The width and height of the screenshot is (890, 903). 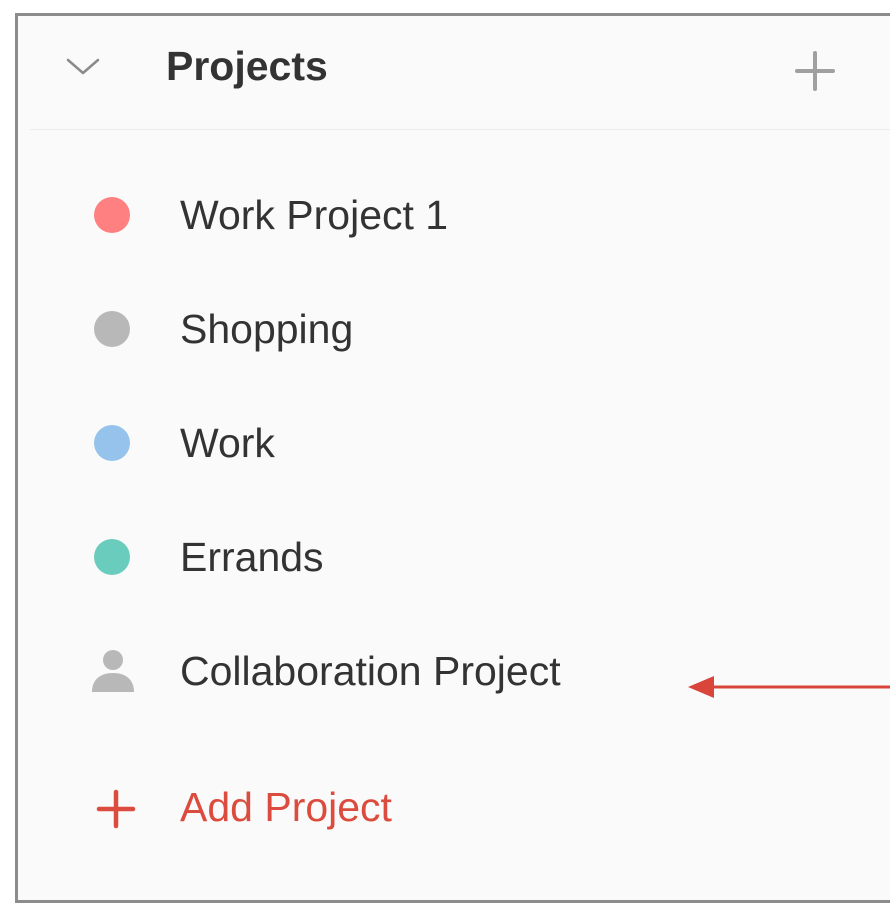 What do you see at coordinates (113, 671) in the screenshot?
I see `person-icon` at bounding box center [113, 671].